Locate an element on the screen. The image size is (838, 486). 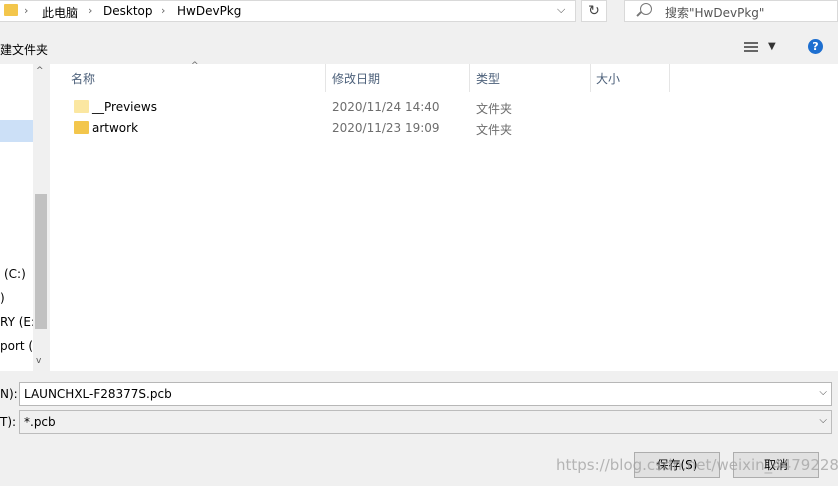
breadcrumb-hwdevpkg: HwDevPkg is located at coordinates (209, 11).